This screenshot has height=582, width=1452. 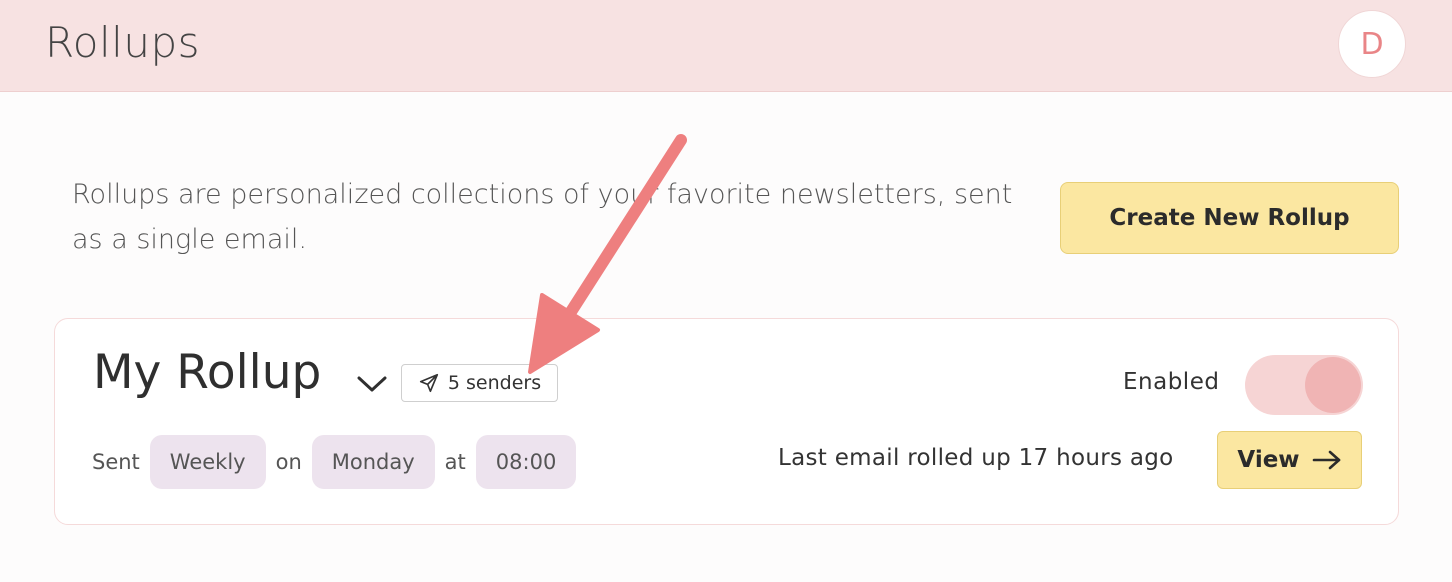 What do you see at coordinates (1372, 44) in the screenshot?
I see `avatar: D` at bounding box center [1372, 44].